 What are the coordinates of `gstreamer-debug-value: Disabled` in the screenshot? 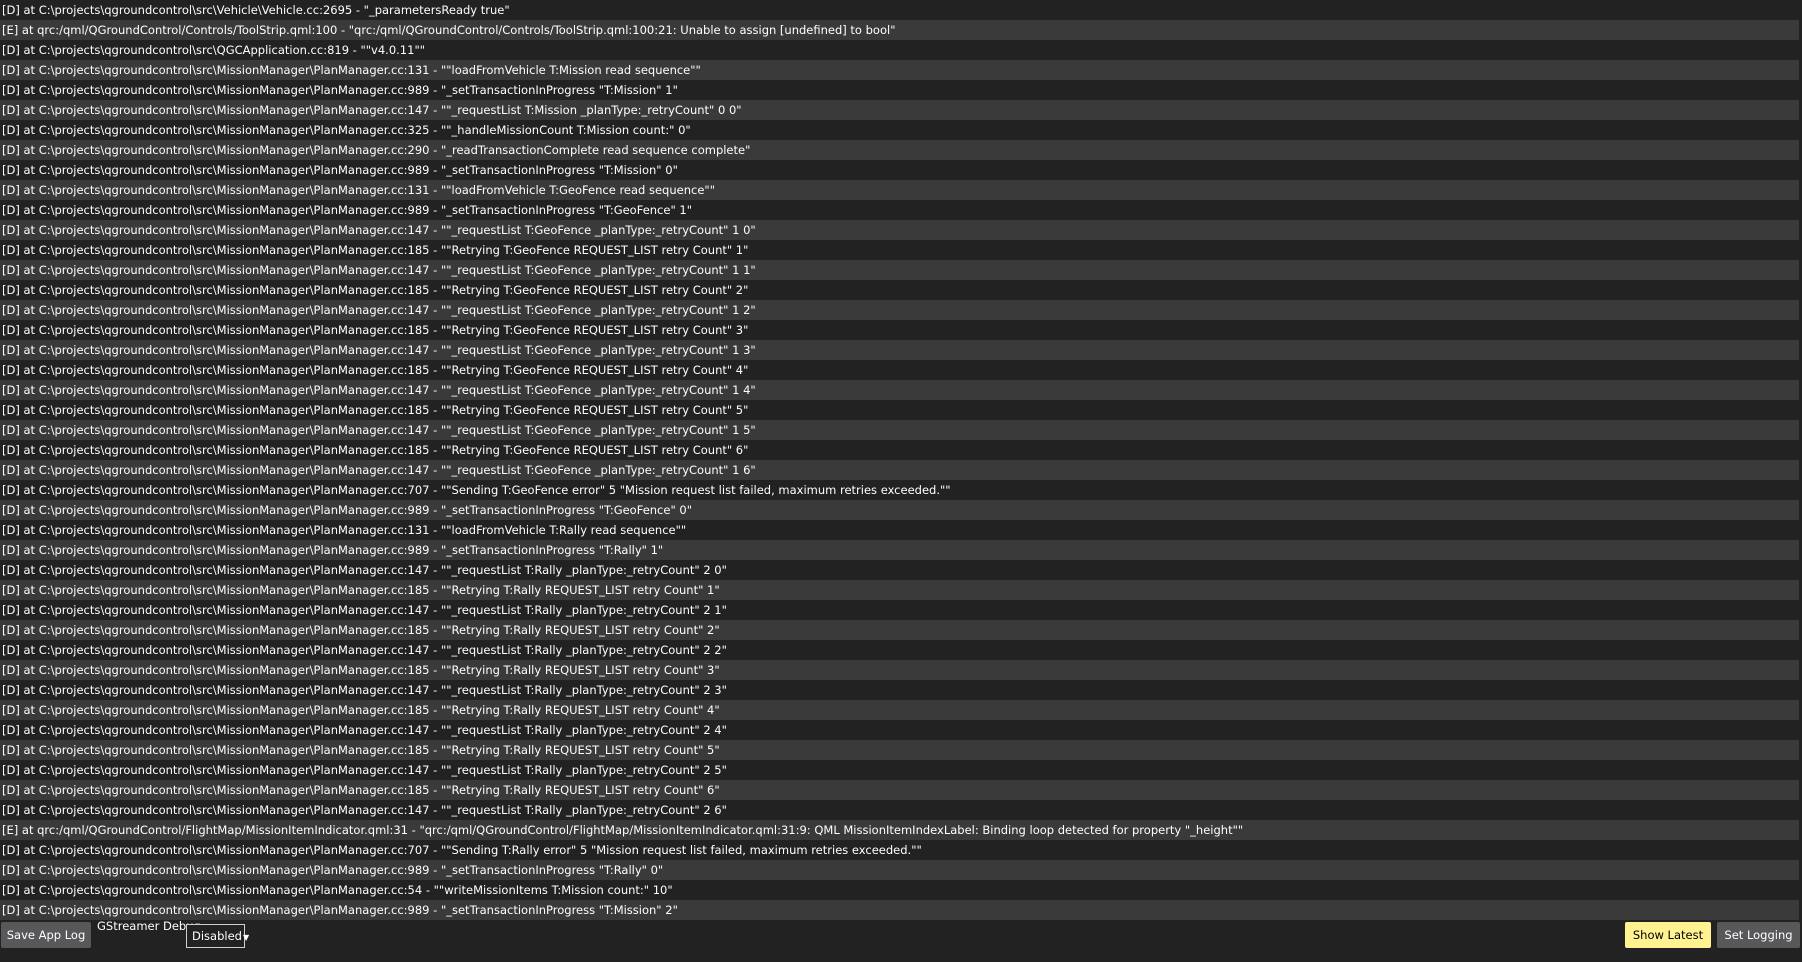 It's located at (217, 936).